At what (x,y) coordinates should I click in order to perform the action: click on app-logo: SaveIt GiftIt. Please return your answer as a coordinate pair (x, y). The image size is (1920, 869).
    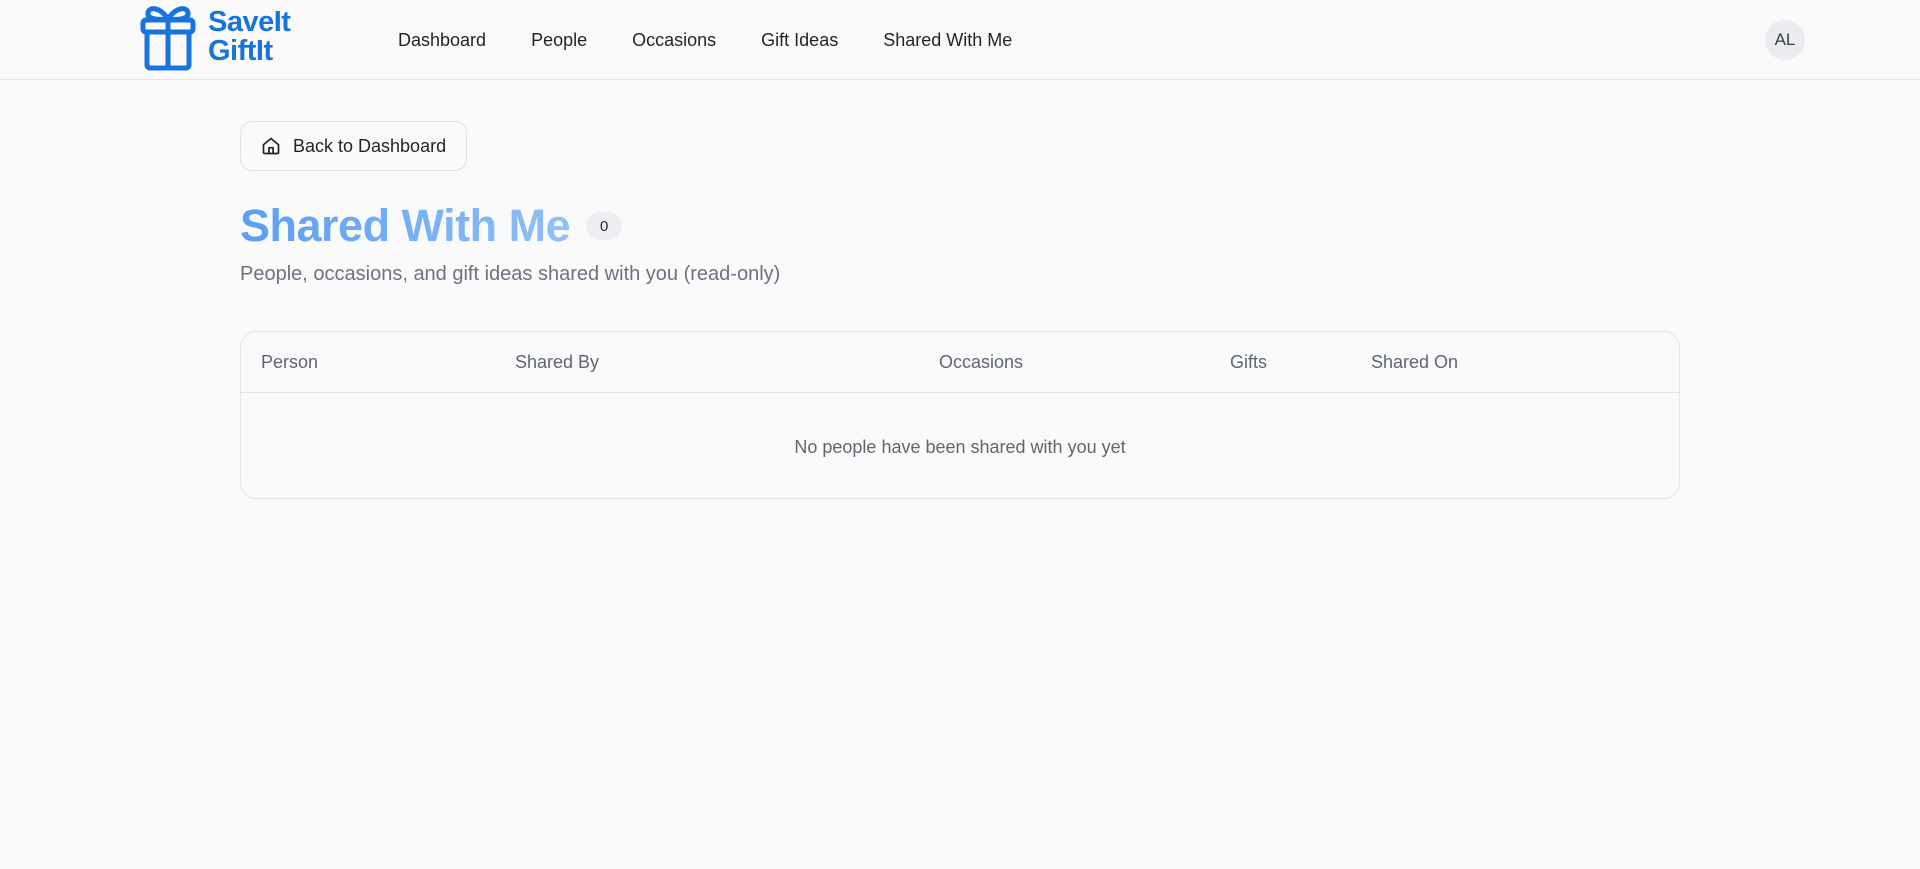
    Looking at the image, I should click on (215, 37).